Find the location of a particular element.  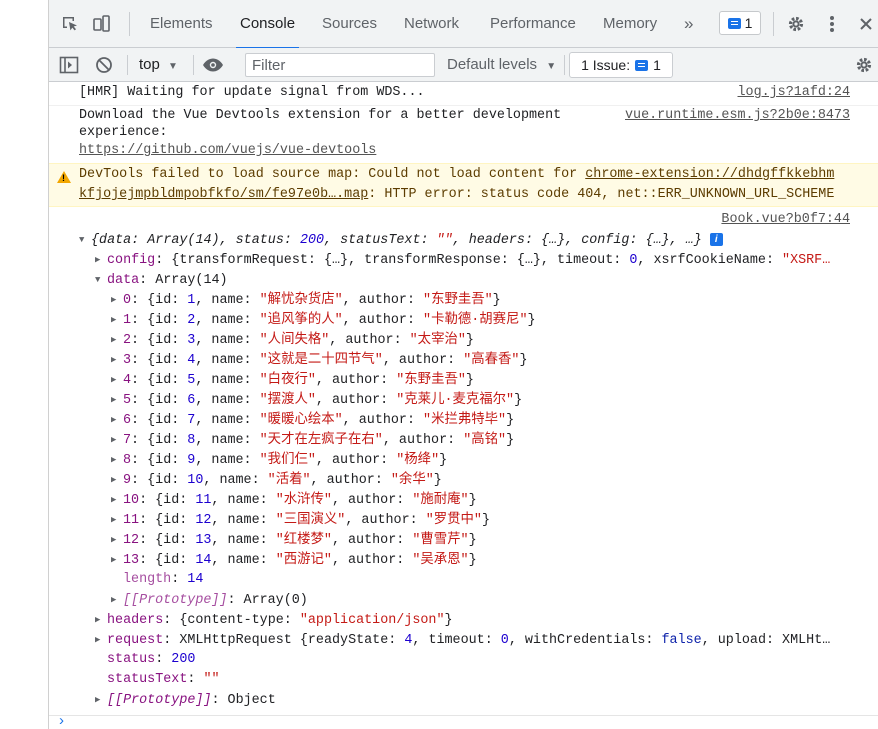

item-name: "白夜行" is located at coordinates (287, 380).